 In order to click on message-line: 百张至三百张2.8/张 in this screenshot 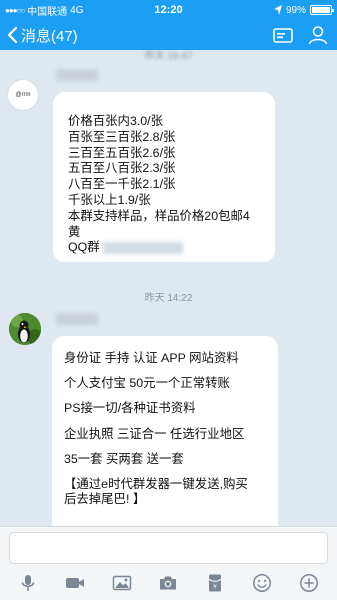, I will do `click(122, 136)`.